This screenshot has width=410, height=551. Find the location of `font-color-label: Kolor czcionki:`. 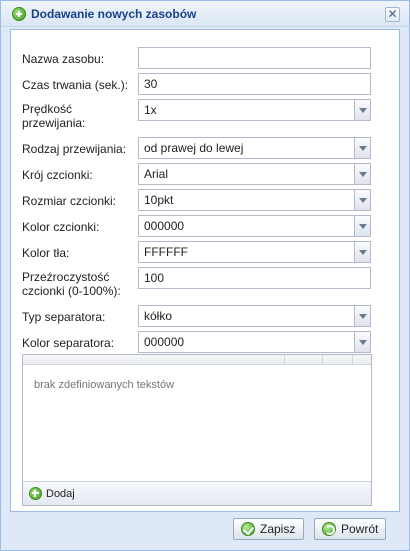

font-color-label: Kolor czcionki: is located at coordinates (61, 227).